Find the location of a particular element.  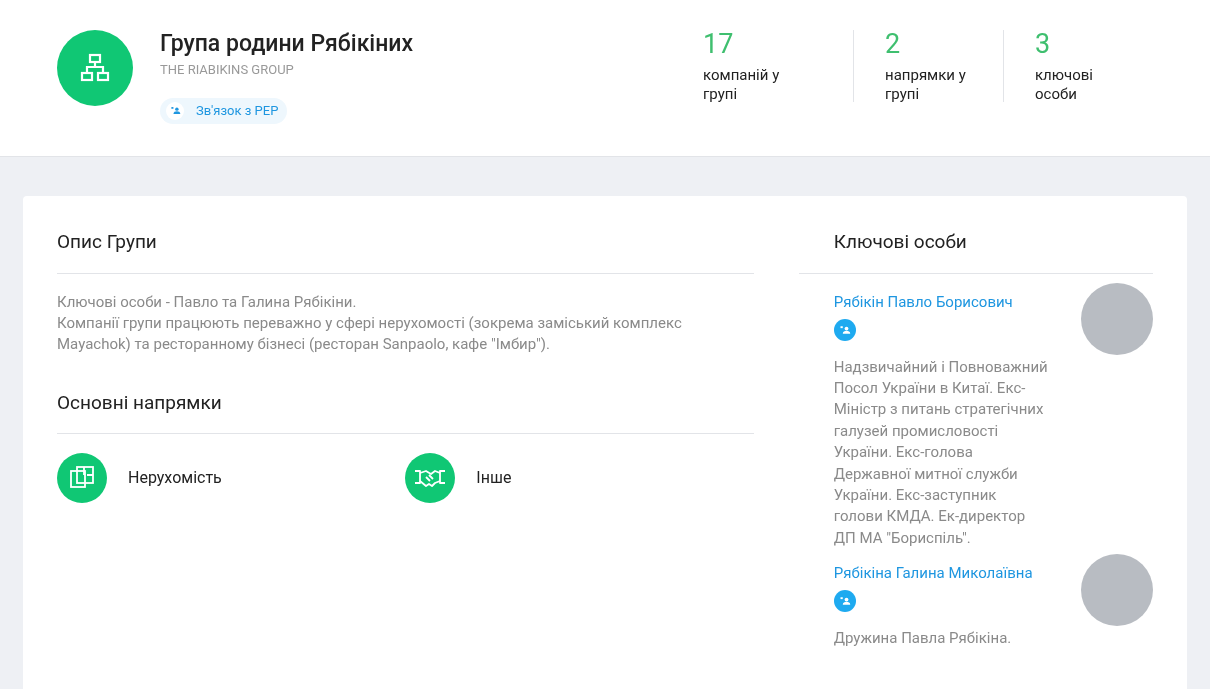

floor-plan-icon is located at coordinates (82, 478).